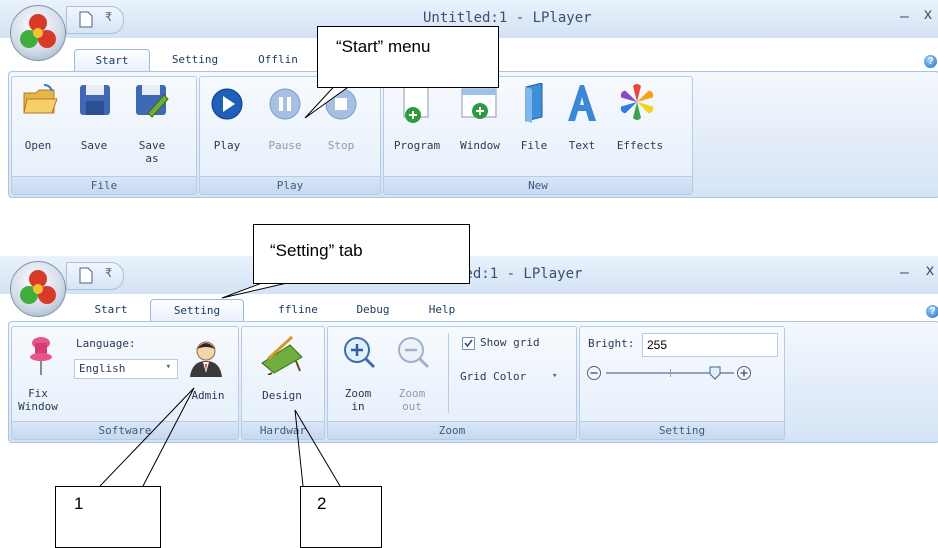 Image resolution: width=938 pixels, height=548 pixels. I want to click on play-icon, so click(227, 104).